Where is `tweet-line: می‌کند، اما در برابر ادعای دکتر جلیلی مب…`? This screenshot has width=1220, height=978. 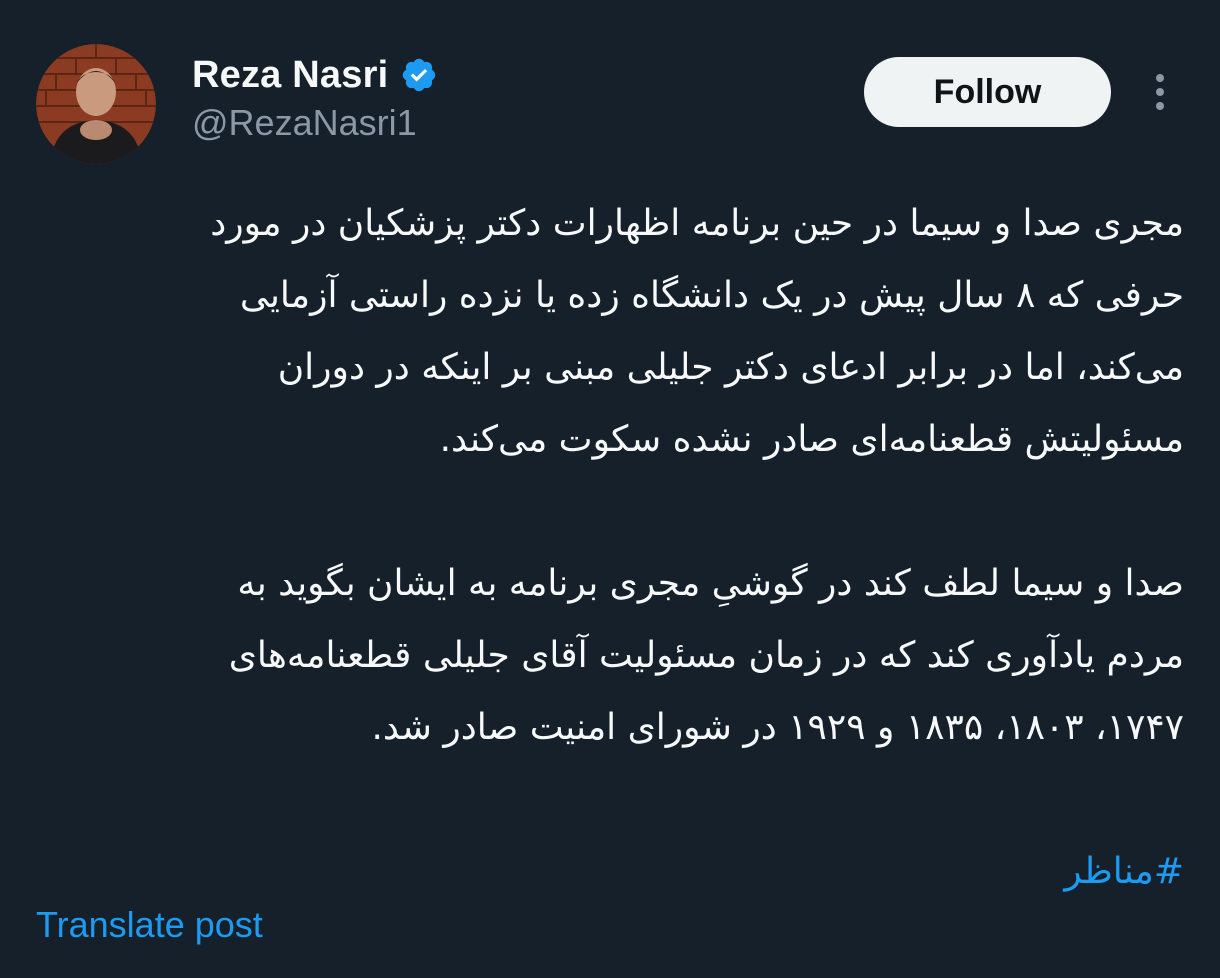 tweet-line: می‌کند، اما در برابر ادعای دکتر جلیلی مب… is located at coordinates (730, 367).